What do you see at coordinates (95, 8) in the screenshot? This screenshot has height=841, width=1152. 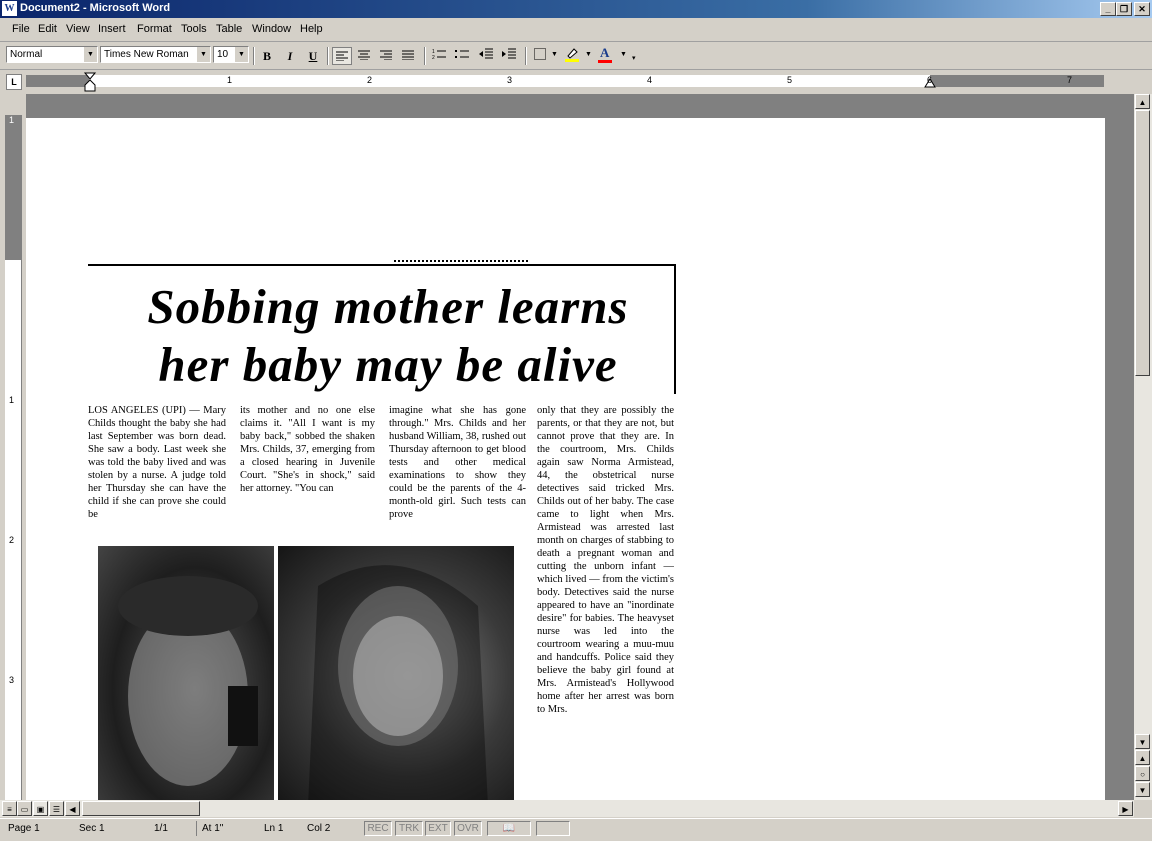 I see `window-title: Document2 - Microsoft Word` at bounding box center [95, 8].